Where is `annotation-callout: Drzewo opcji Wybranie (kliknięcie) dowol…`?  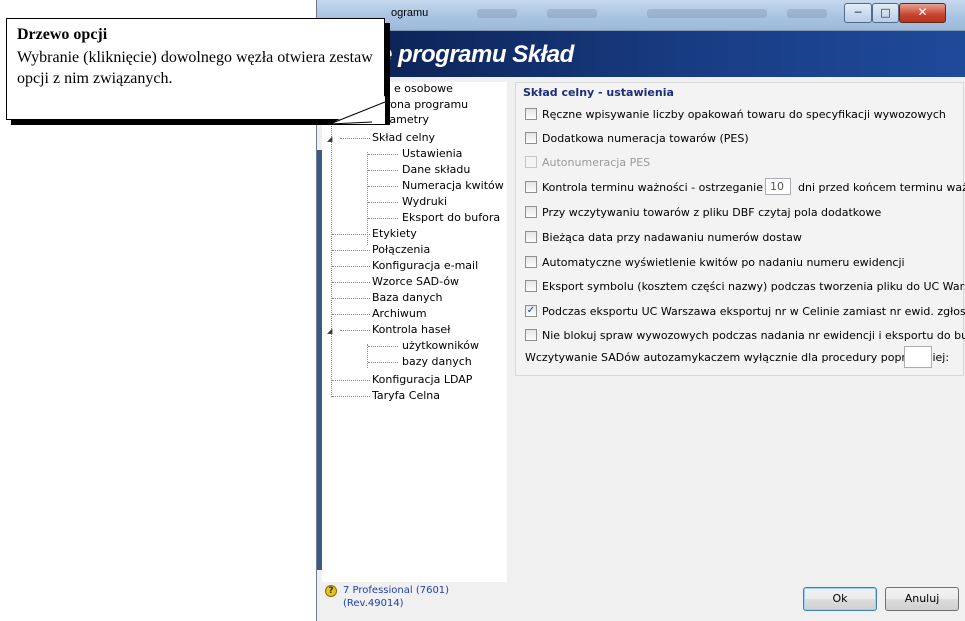
annotation-callout: Drzewo opcji Wybranie (kliknięcie) dowol… is located at coordinates (195, 69).